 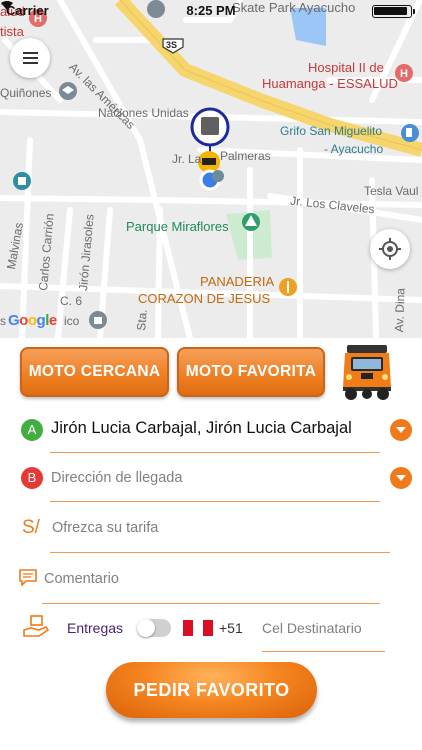 I want to click on peru-flag-icon, so click(x=198, y=628).